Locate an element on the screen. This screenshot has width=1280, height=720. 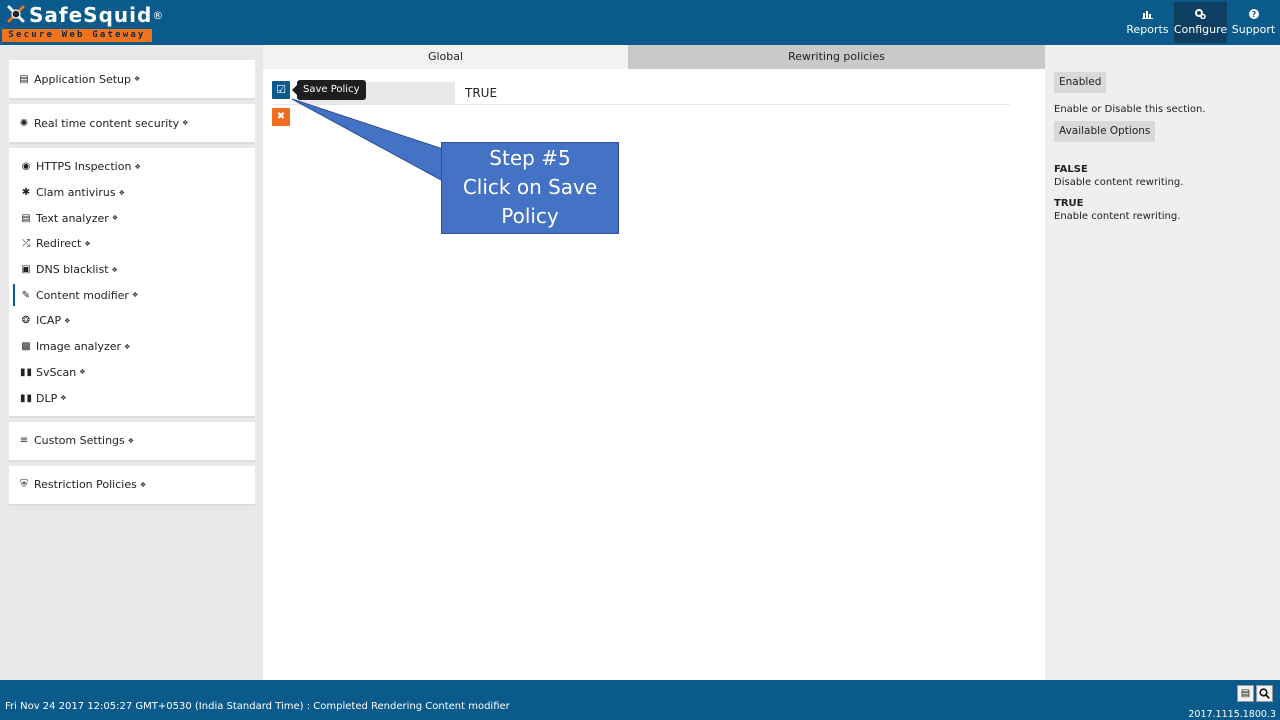
dns-icon: ▣ is located at coordinates (26, 270).